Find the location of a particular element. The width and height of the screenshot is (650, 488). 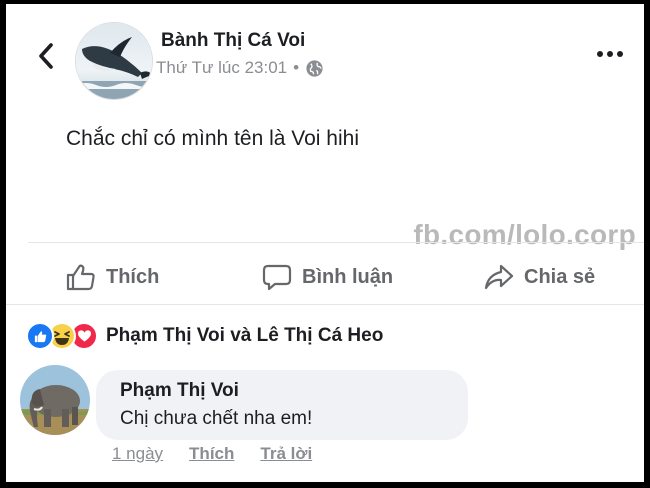

post-meta: Thứ Tư lúc 23:01 • is located at coordinates (240, 68).